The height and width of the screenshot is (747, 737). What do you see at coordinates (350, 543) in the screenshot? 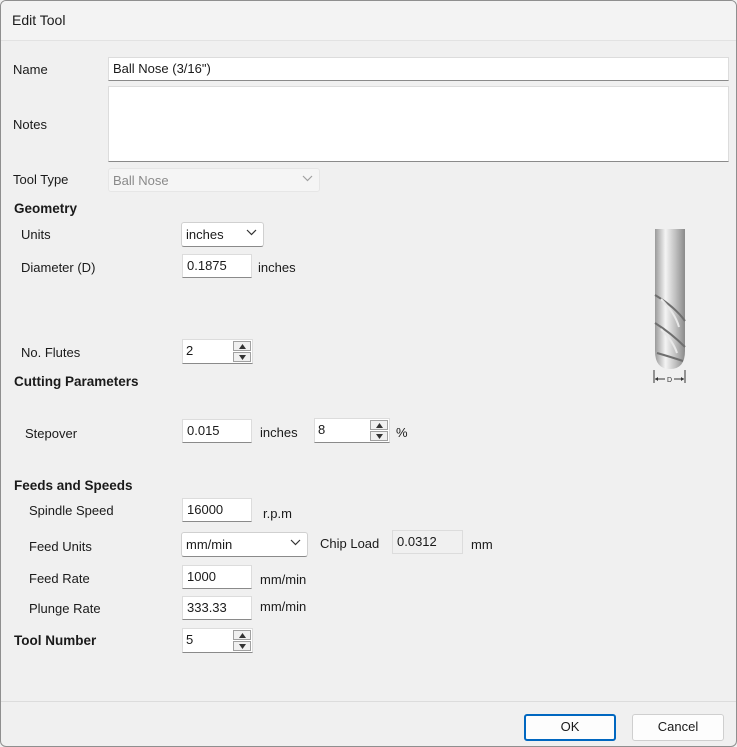
I see `chip-load-label: Chip Load` at bounding box center [350, 543].